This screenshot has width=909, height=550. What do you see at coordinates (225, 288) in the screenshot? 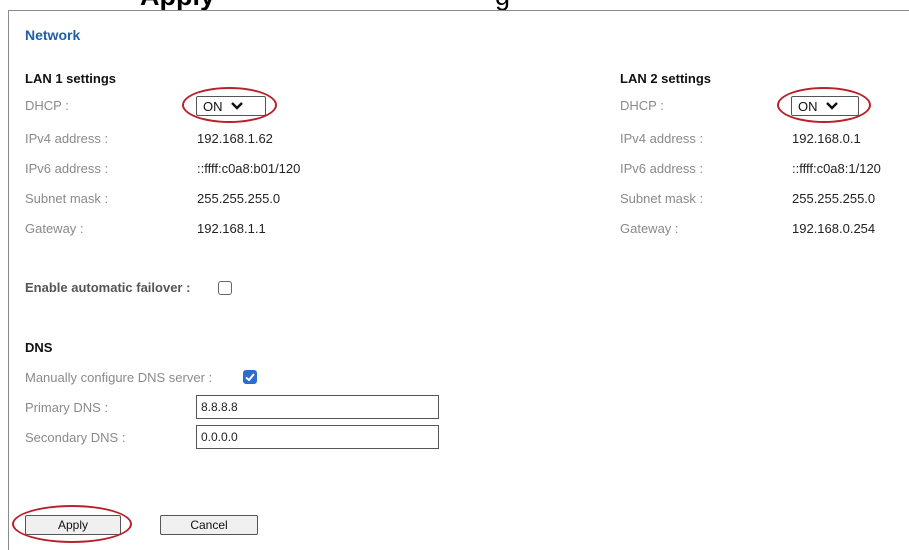
I see `failover-checkbox` at bounding box center [225, 288].